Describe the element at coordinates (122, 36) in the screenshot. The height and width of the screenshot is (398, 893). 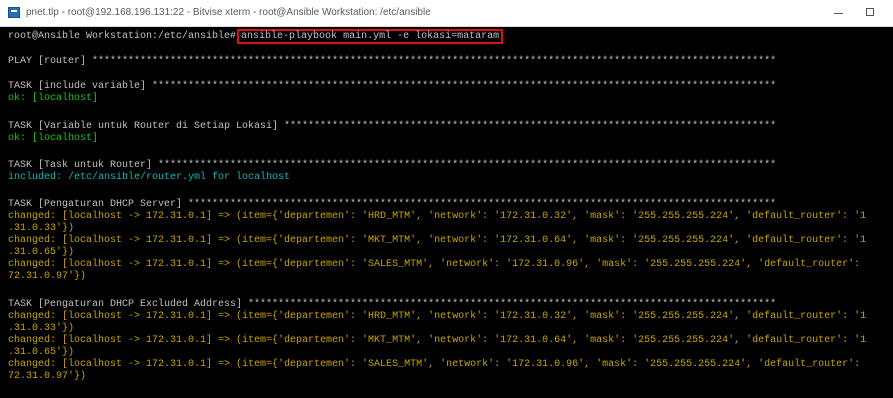
I see `shell-prompt: root@Ansible Workstation:/etc/ansible#` at that location.